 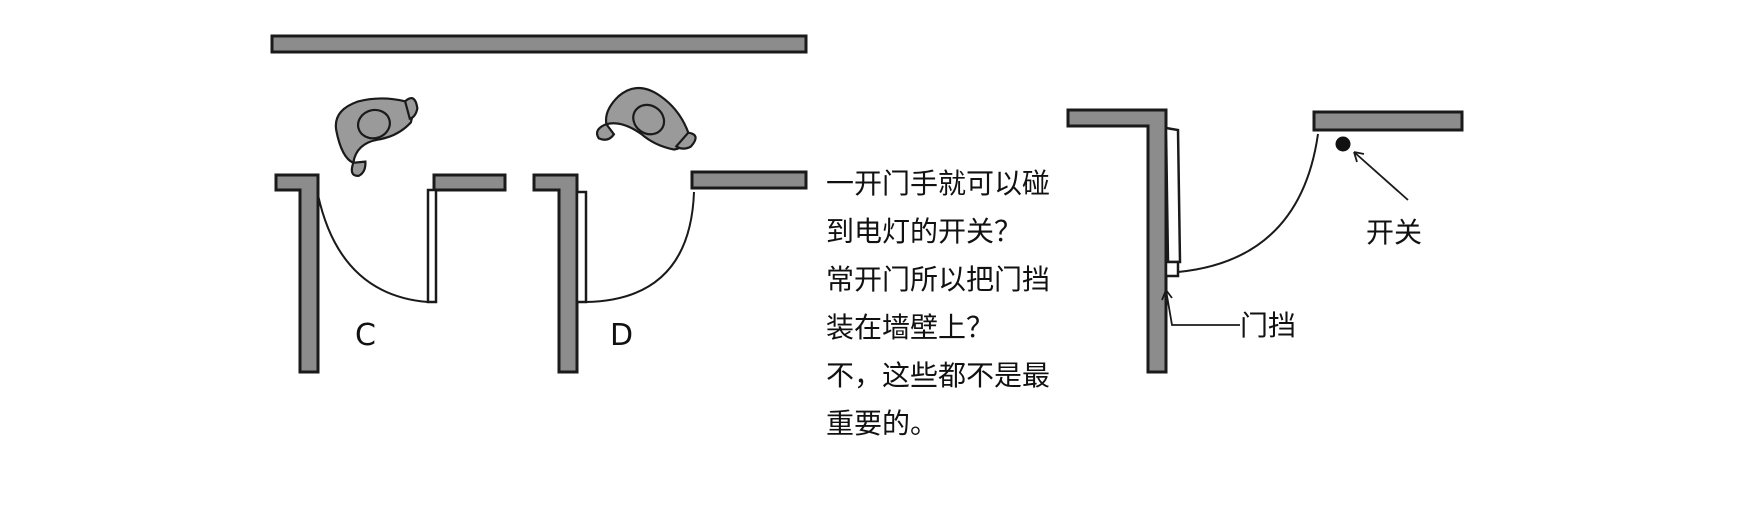 What do you see at coordinates (1248, 203) in the screenshot?
I see `right-plan-swing-arc` at bounding box center [1248, 203].